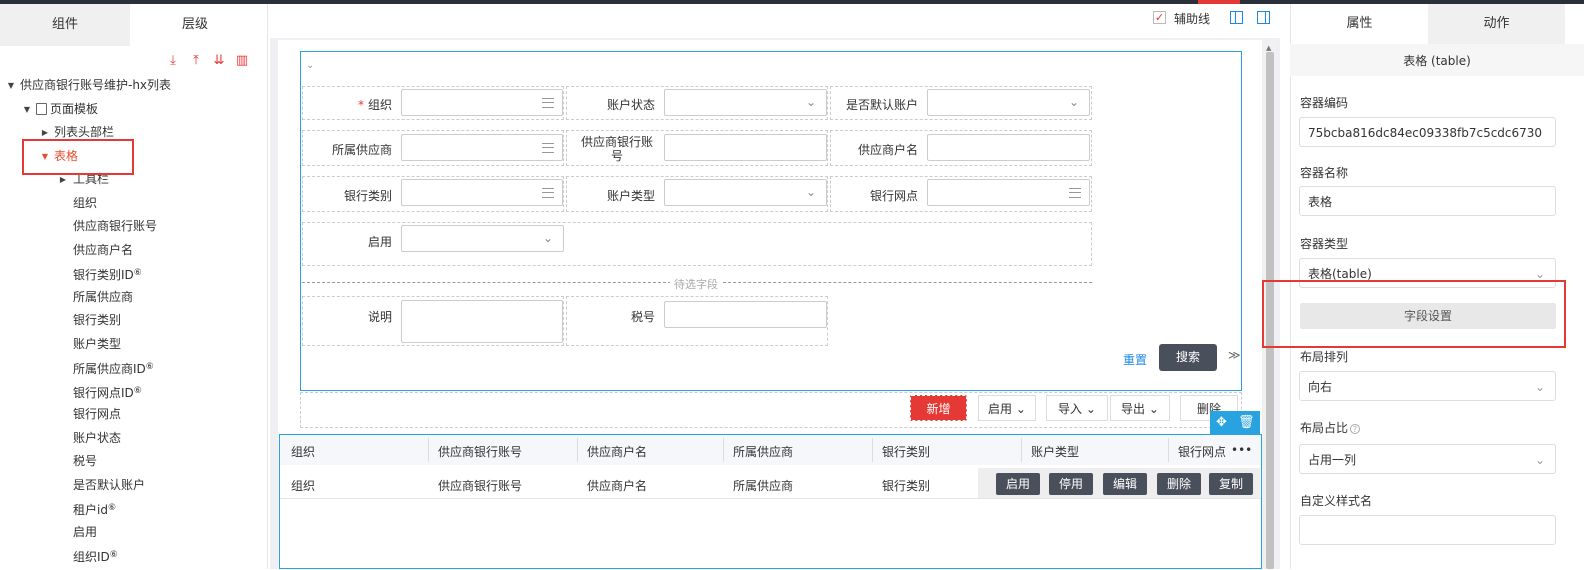  I want to click on table-column-header: 组织, so click(303, 451).